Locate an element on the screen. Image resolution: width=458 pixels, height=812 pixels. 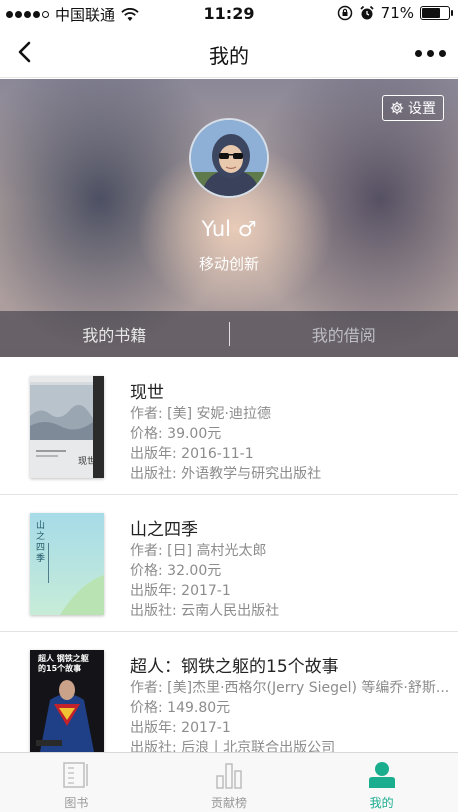
battery-icon is located at coordinates (436, 13).